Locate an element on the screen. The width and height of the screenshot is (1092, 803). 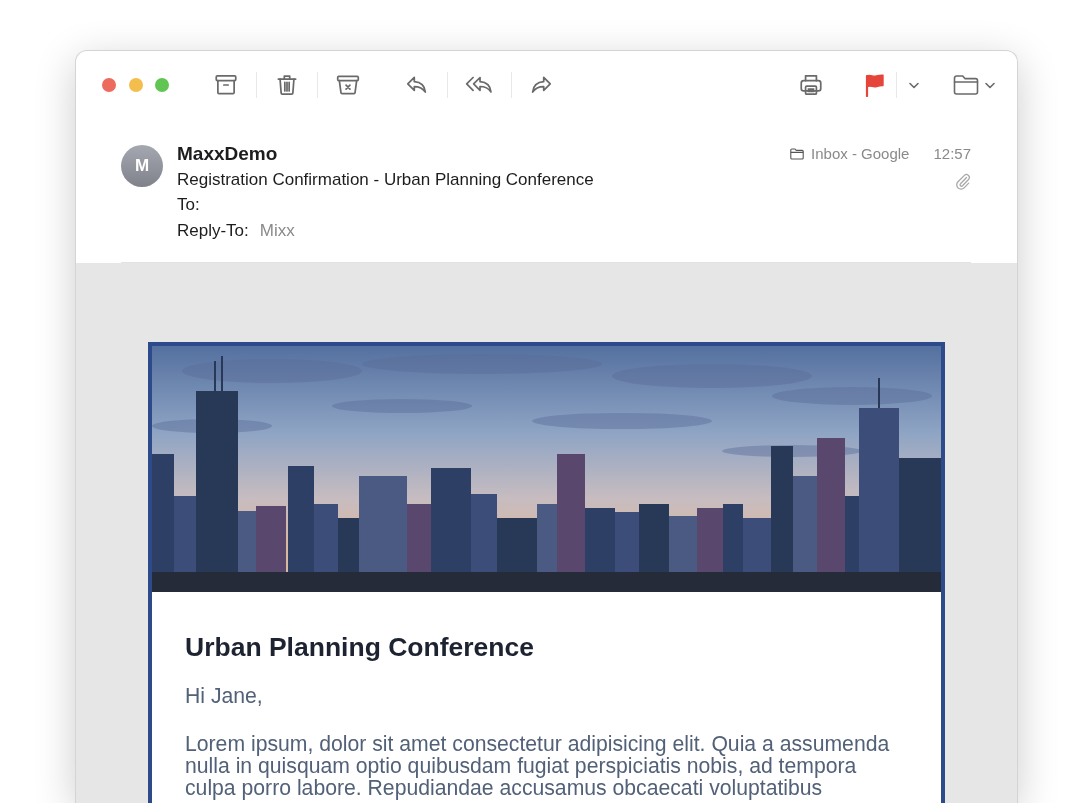
reply-to-address: Mixx is located at coordinates (277, 230).